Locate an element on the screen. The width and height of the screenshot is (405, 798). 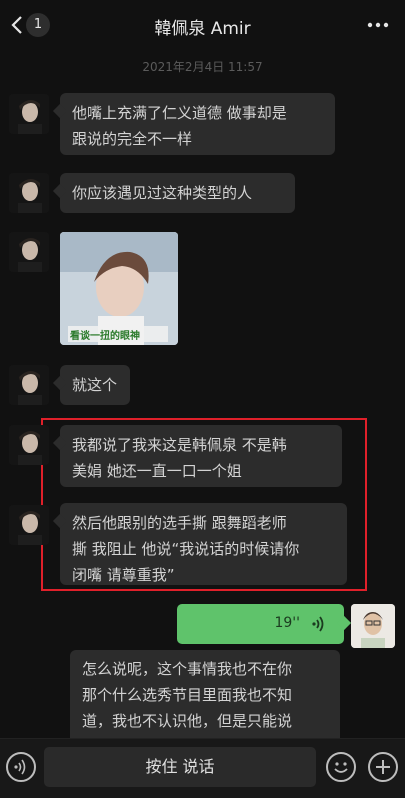
message-text: 怎么说呢，这个事情我也不在你 is located at coordinates (187, 669).